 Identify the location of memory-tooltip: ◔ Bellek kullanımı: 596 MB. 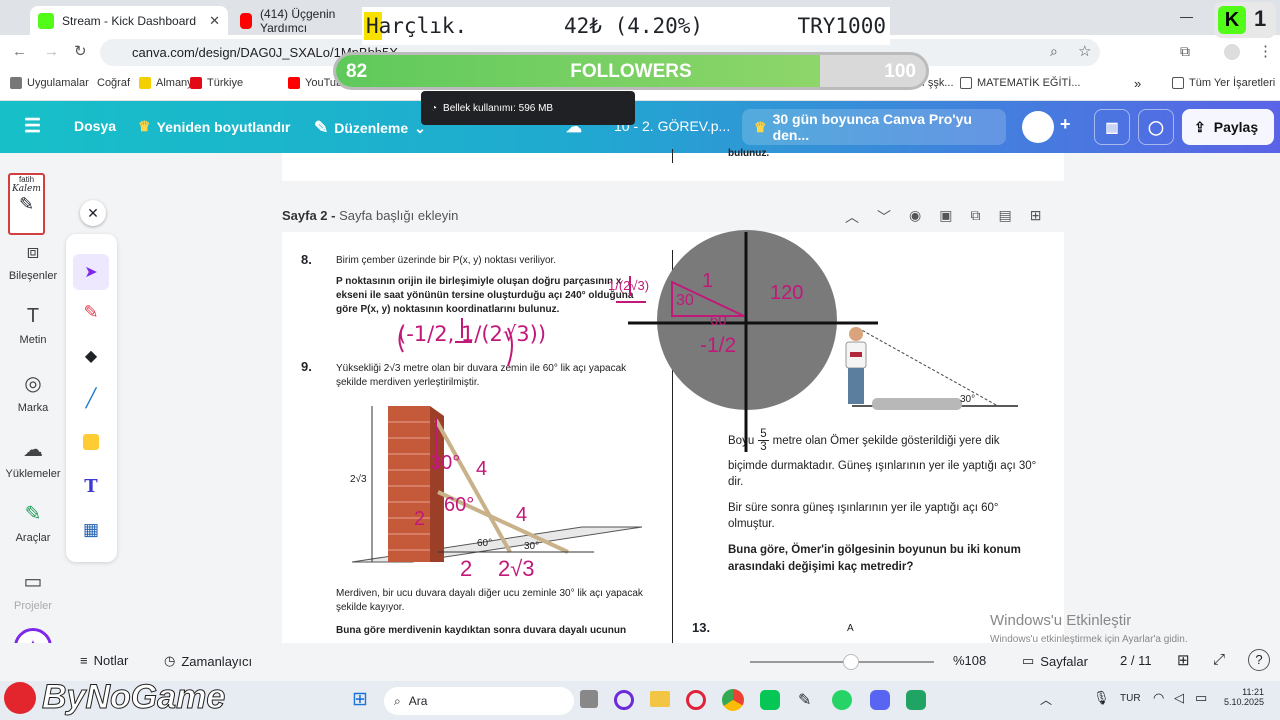
(528, 108).